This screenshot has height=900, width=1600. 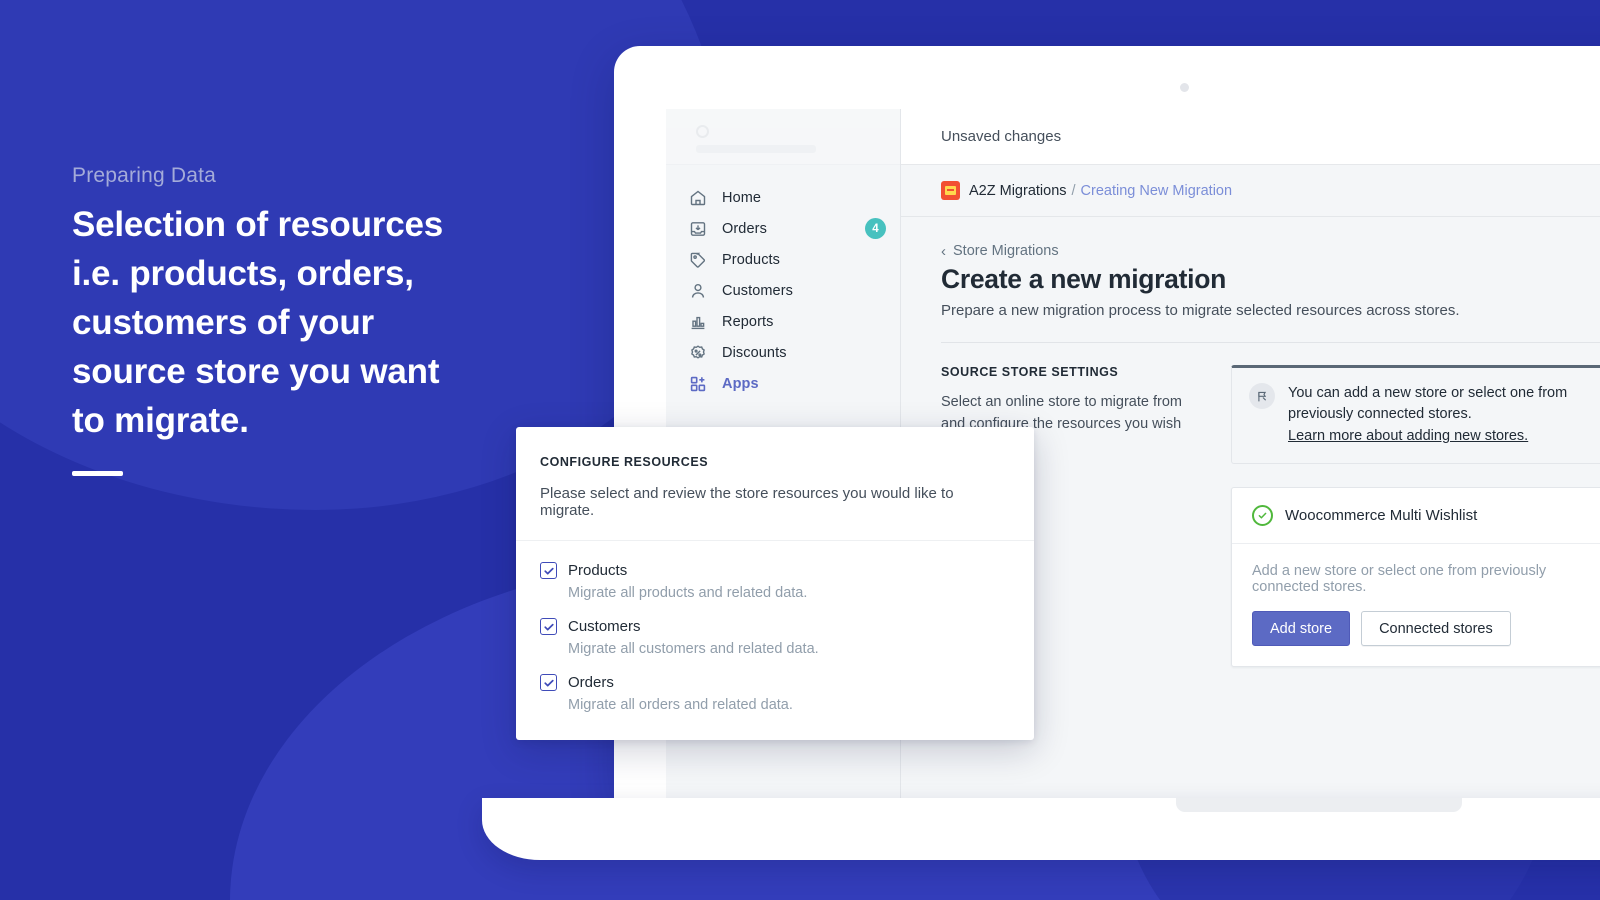 What do you see at coordinates (688, 593) in the screenshot?
I see `resource-description: Migrate all products and related data.` at bounding box center [688, 593].